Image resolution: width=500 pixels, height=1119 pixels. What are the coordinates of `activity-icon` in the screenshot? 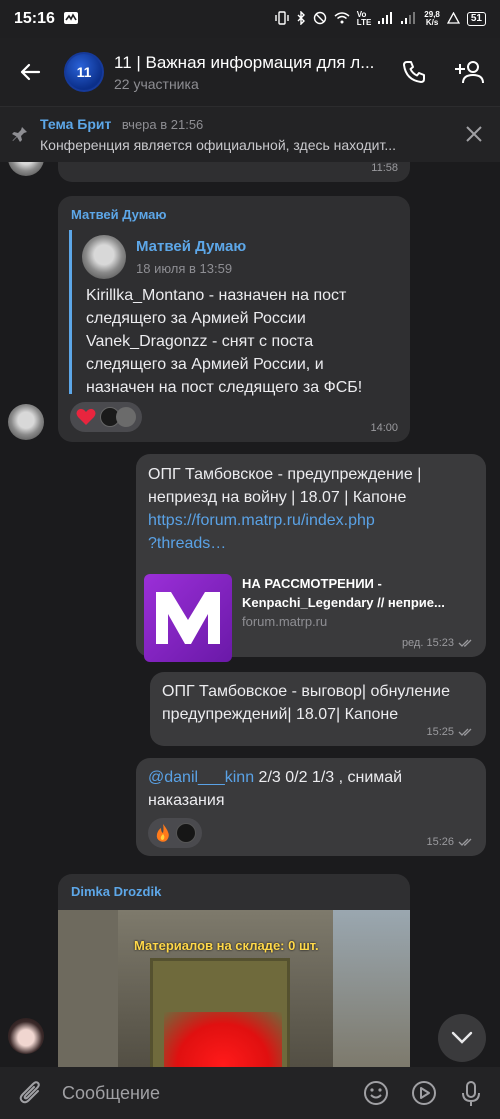 It's located at (71, 19).